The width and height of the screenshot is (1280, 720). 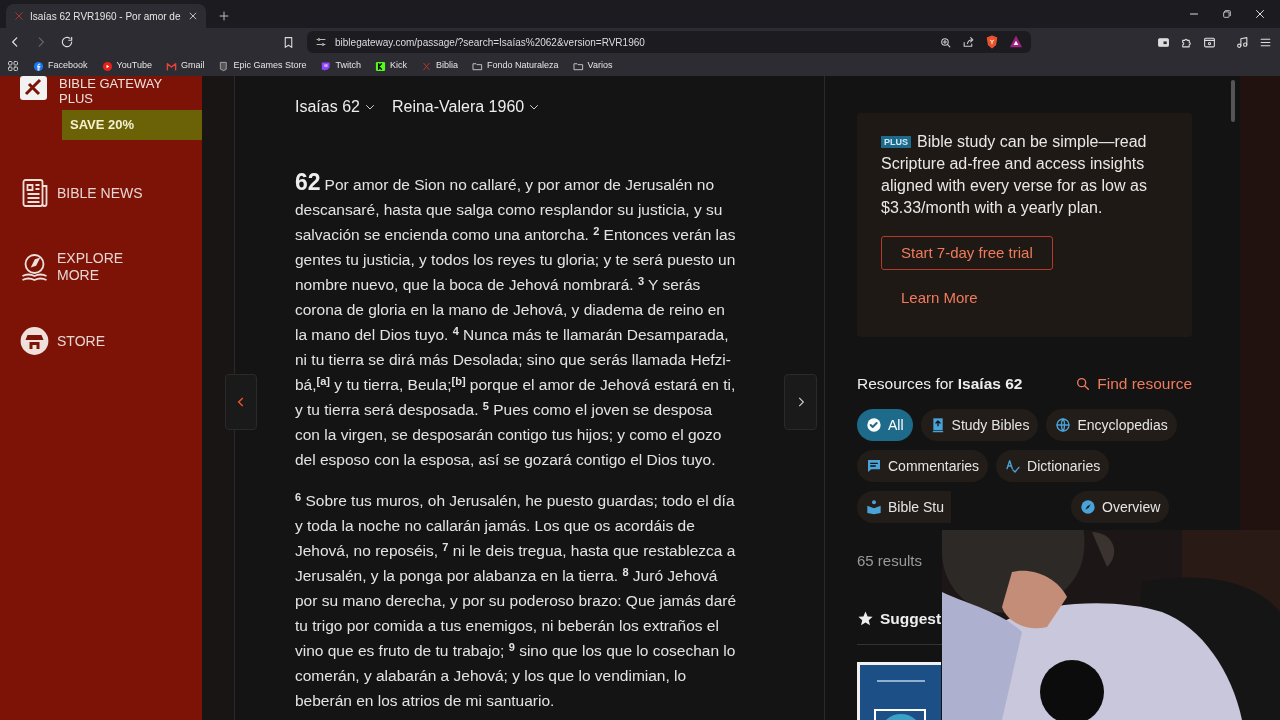 What do you see at coordinates (940, 384) in the screenshot?
I see `section-title: Resources for Isaías 62` at bounding box center [940, 384].